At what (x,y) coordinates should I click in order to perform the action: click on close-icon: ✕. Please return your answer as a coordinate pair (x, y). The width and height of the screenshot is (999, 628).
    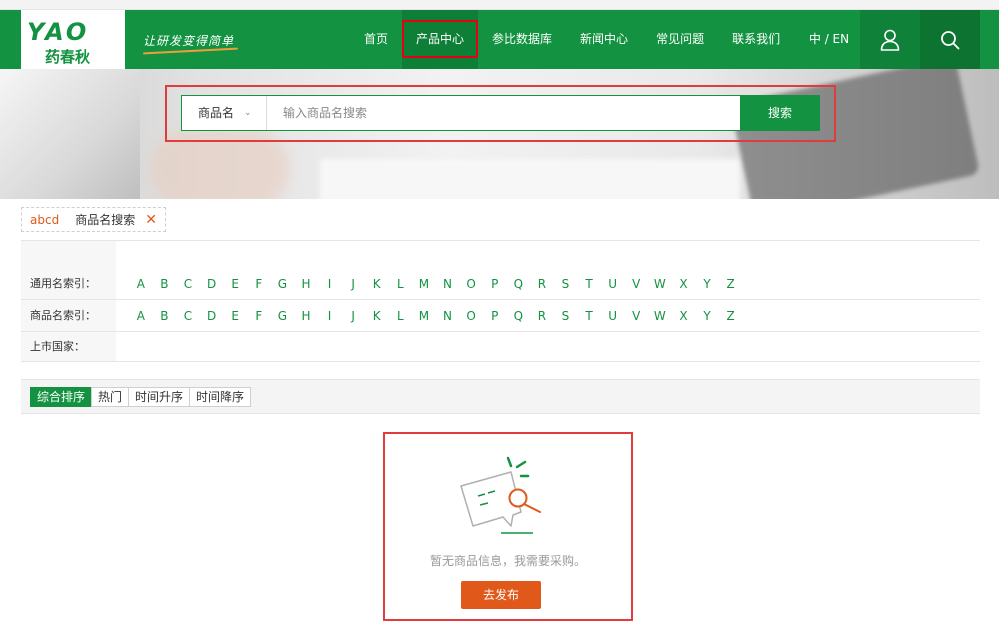
    Looking at the image, I should click on (151, 220).